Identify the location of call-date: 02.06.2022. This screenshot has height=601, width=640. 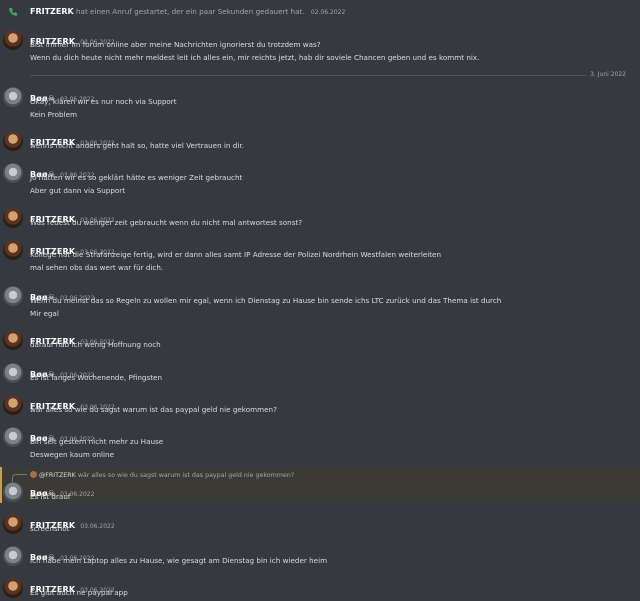
(328, 12).